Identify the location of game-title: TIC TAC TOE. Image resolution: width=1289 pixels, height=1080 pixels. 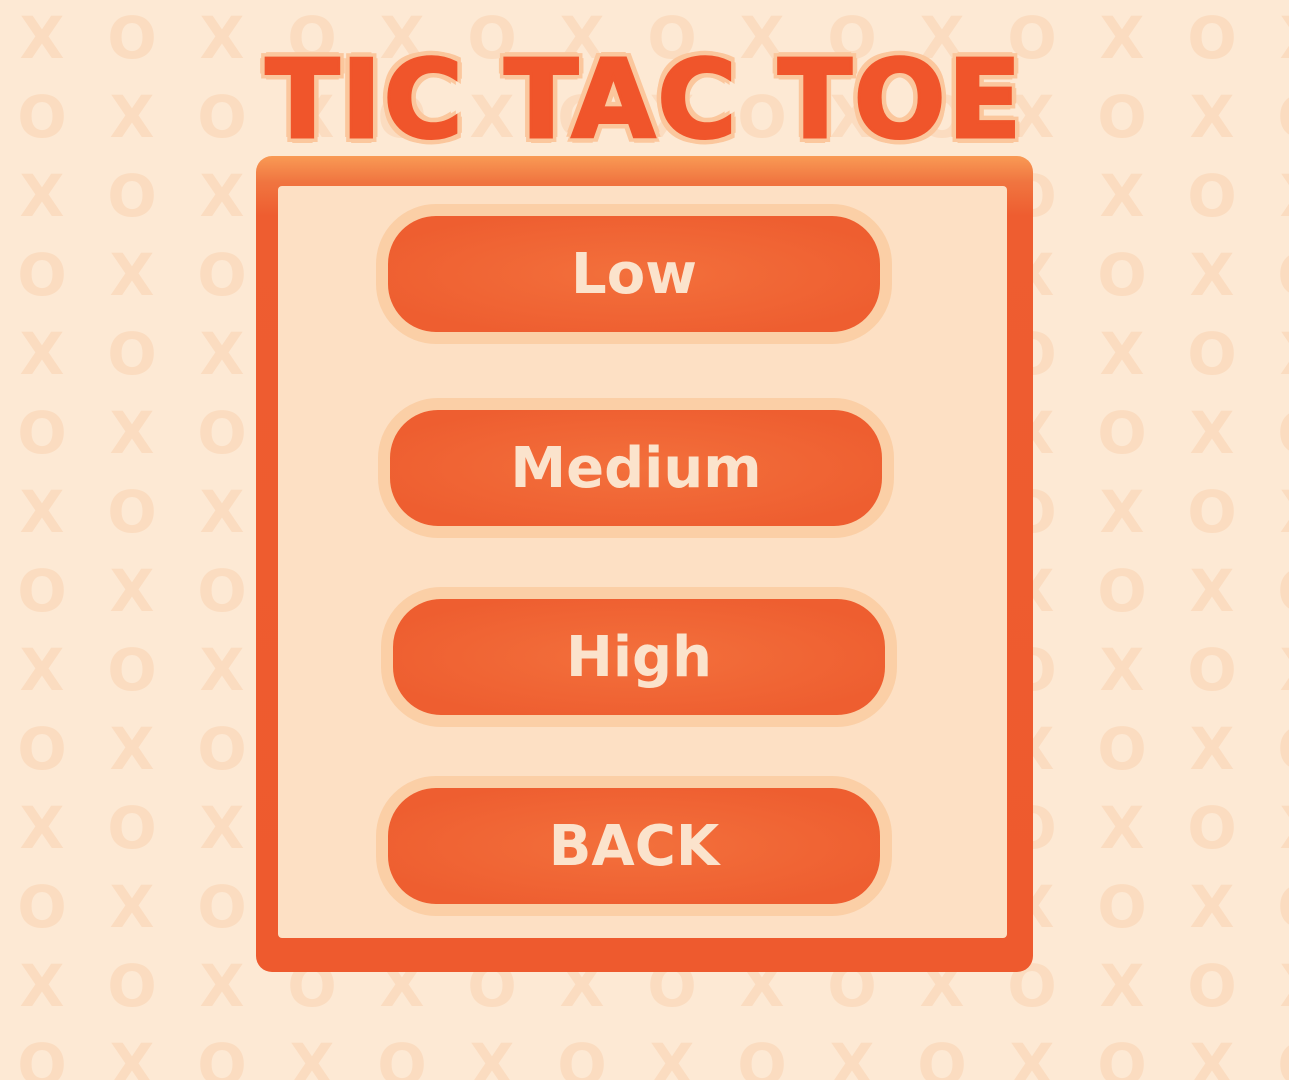
(644, 101).